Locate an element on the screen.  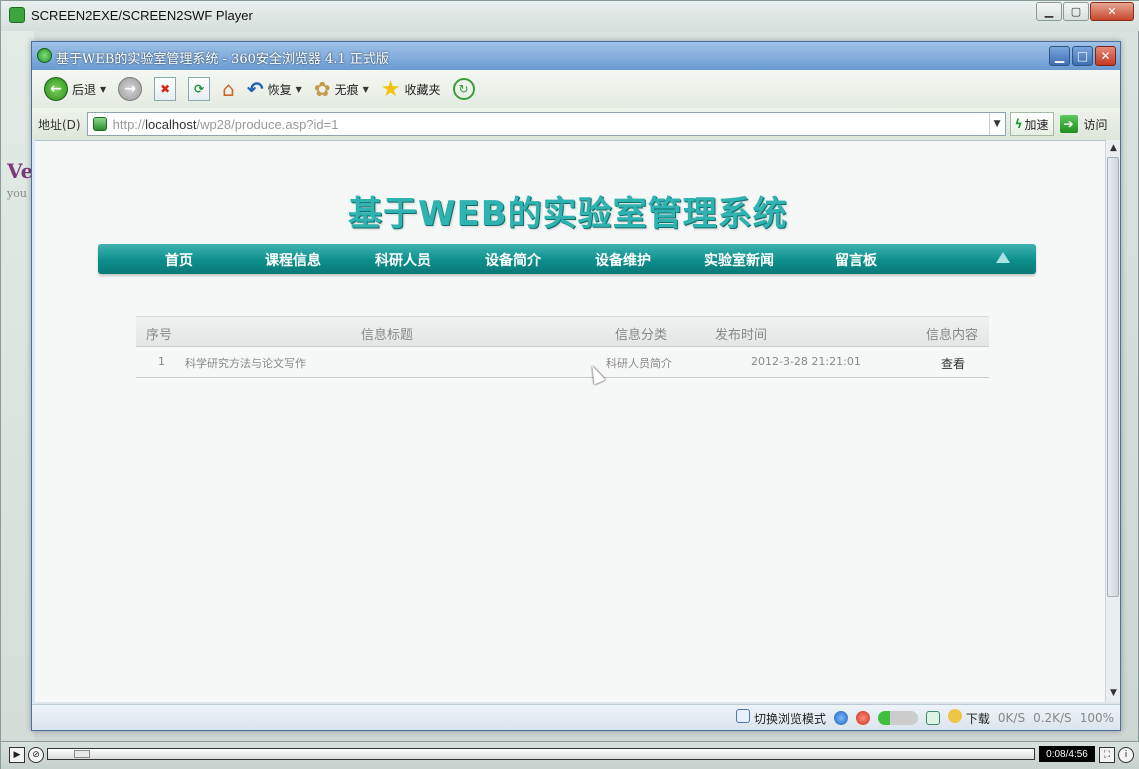
close-button: ✕ is located at coordinates (1112, 11).